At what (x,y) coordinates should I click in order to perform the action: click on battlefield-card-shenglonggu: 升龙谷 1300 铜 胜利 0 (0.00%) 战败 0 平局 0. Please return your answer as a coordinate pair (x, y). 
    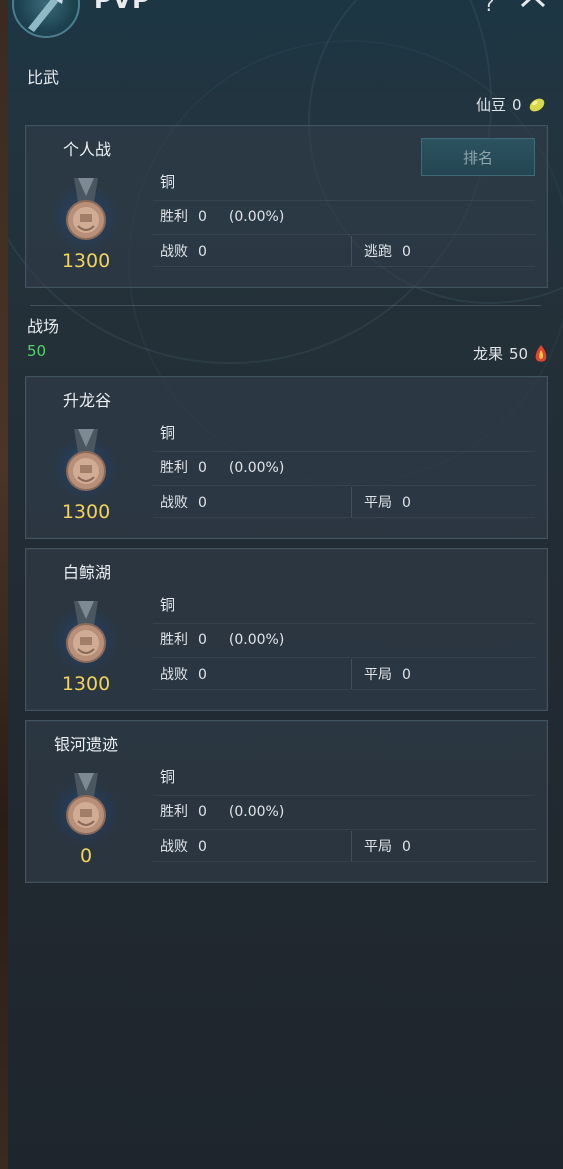
    Looking at the image, I should click on (286, 457).